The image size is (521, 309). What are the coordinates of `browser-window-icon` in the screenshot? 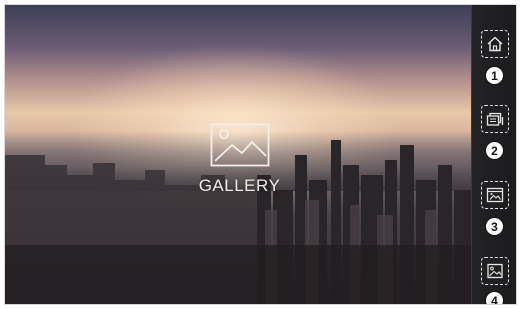 It's located at (495, 195).